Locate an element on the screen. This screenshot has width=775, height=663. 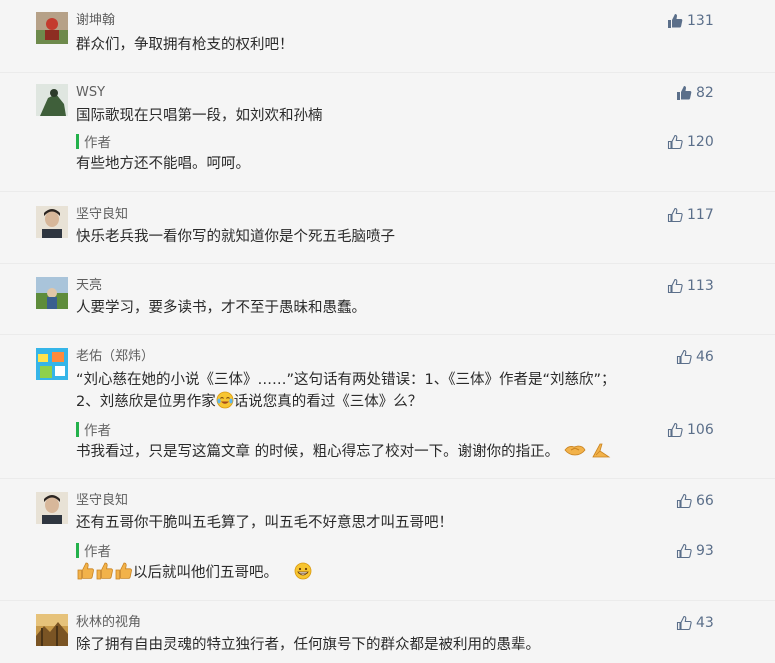
like-count: 117 is located at coordinates (700, 215).